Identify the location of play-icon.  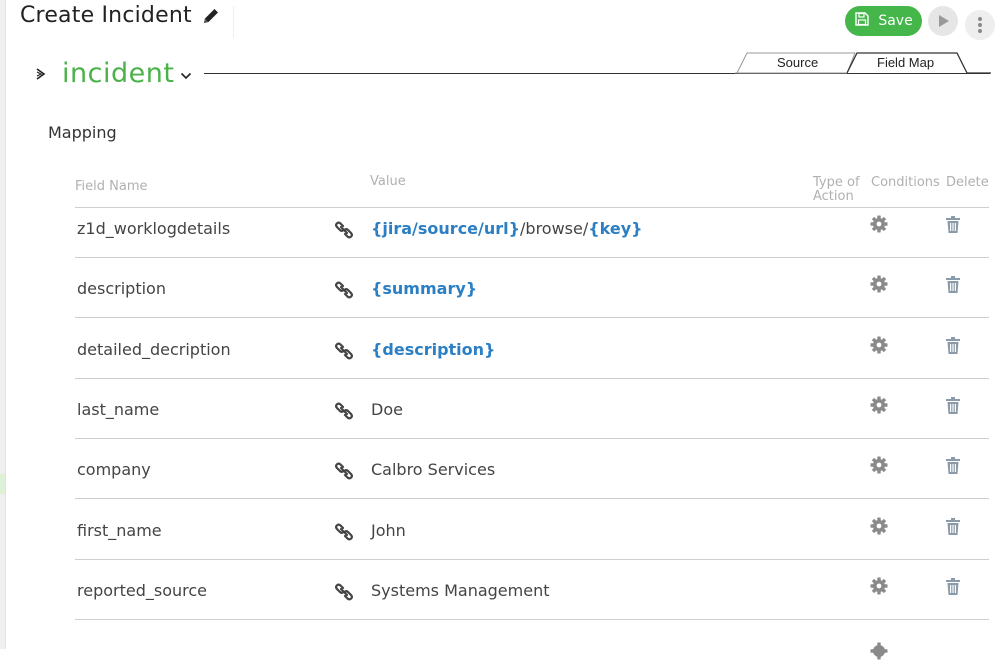
(944, 21).